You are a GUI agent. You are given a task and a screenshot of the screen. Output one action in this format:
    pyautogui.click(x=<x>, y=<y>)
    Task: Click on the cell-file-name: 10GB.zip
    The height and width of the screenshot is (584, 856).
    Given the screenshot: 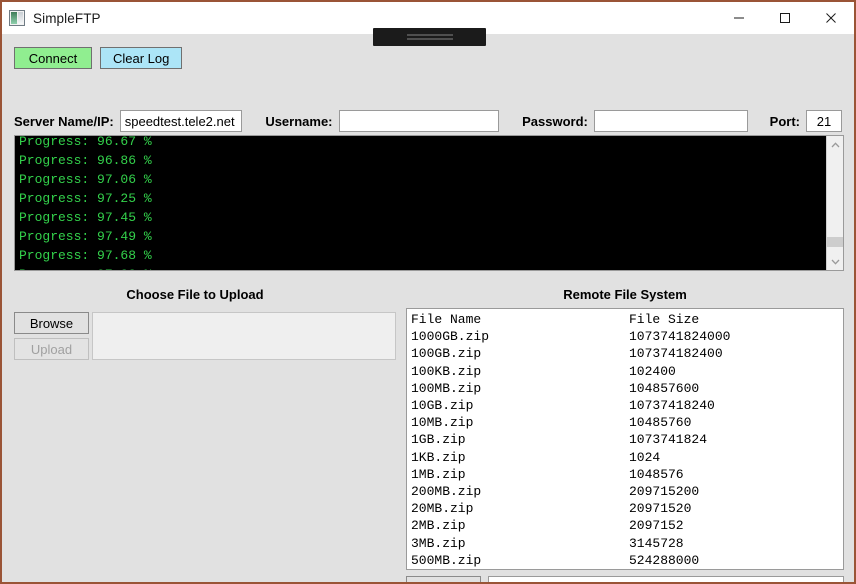 What is the action you would take?
    pyautogui.click(x=442, y=406)
    